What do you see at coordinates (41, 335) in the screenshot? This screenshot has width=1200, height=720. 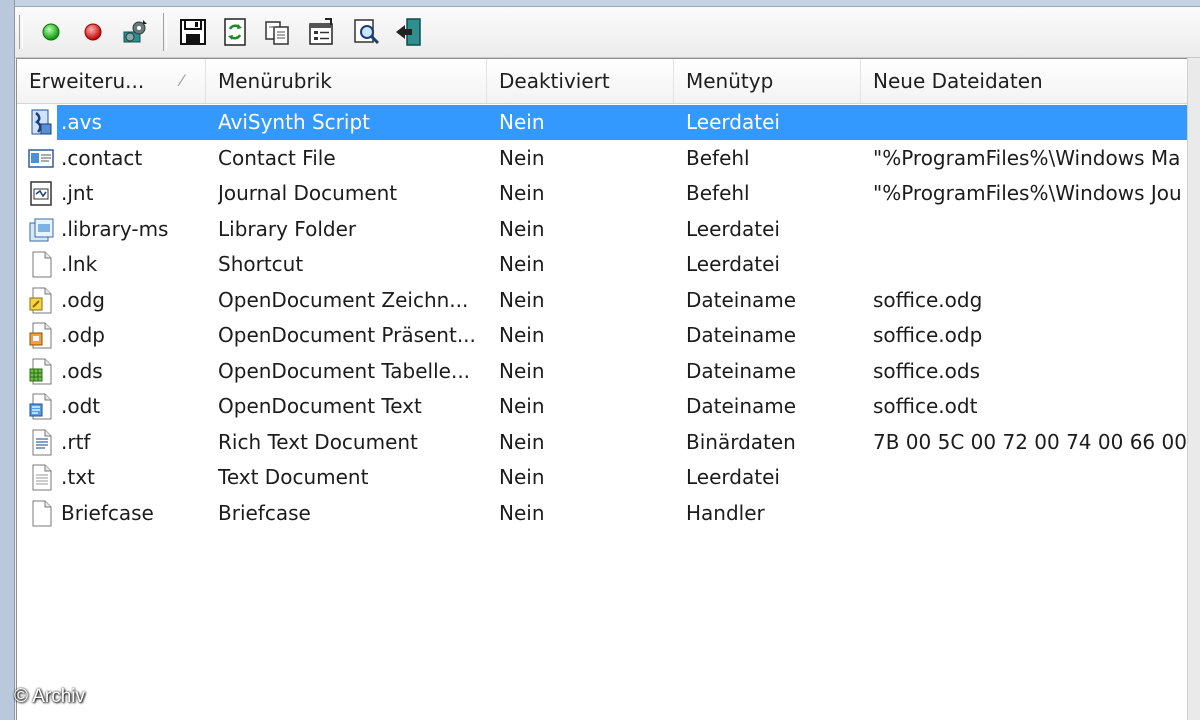 I see `odp-icon` at bounding box center [41, 335].